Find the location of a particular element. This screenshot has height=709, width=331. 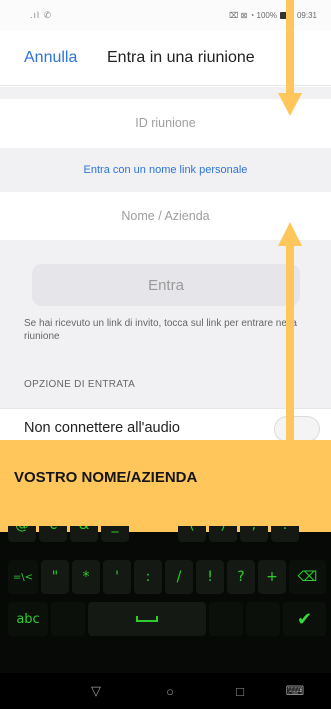

status-indicators: ⌧ ⊠ ◔ 100% 09:31 is located at coordinates (273, 15).